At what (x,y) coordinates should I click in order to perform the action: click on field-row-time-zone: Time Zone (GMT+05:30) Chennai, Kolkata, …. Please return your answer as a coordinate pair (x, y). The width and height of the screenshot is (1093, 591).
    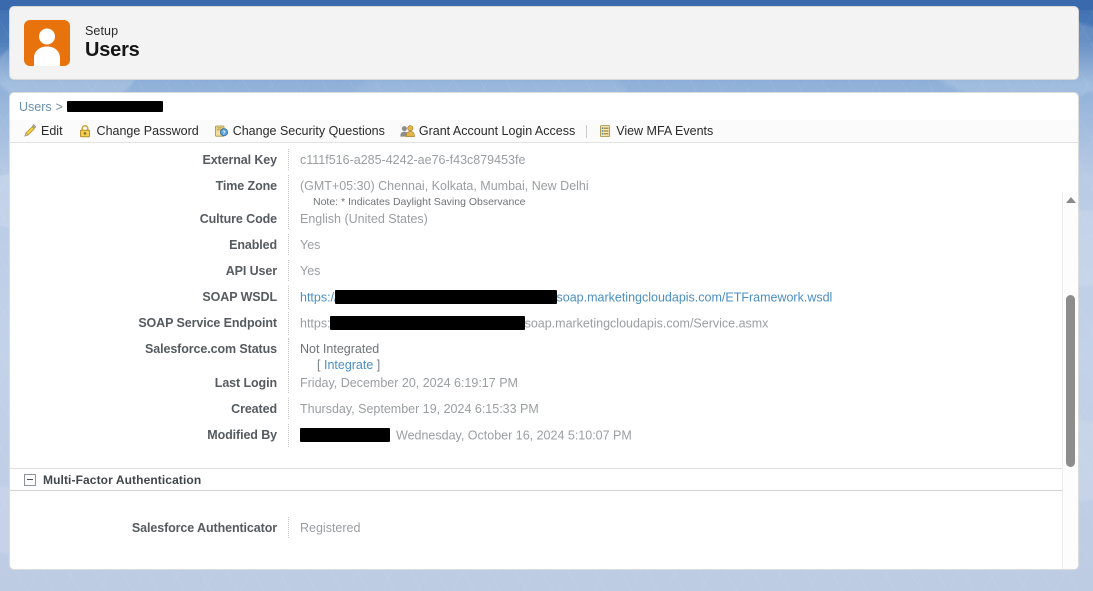
    Looking at the image, I should click on (544, 191).